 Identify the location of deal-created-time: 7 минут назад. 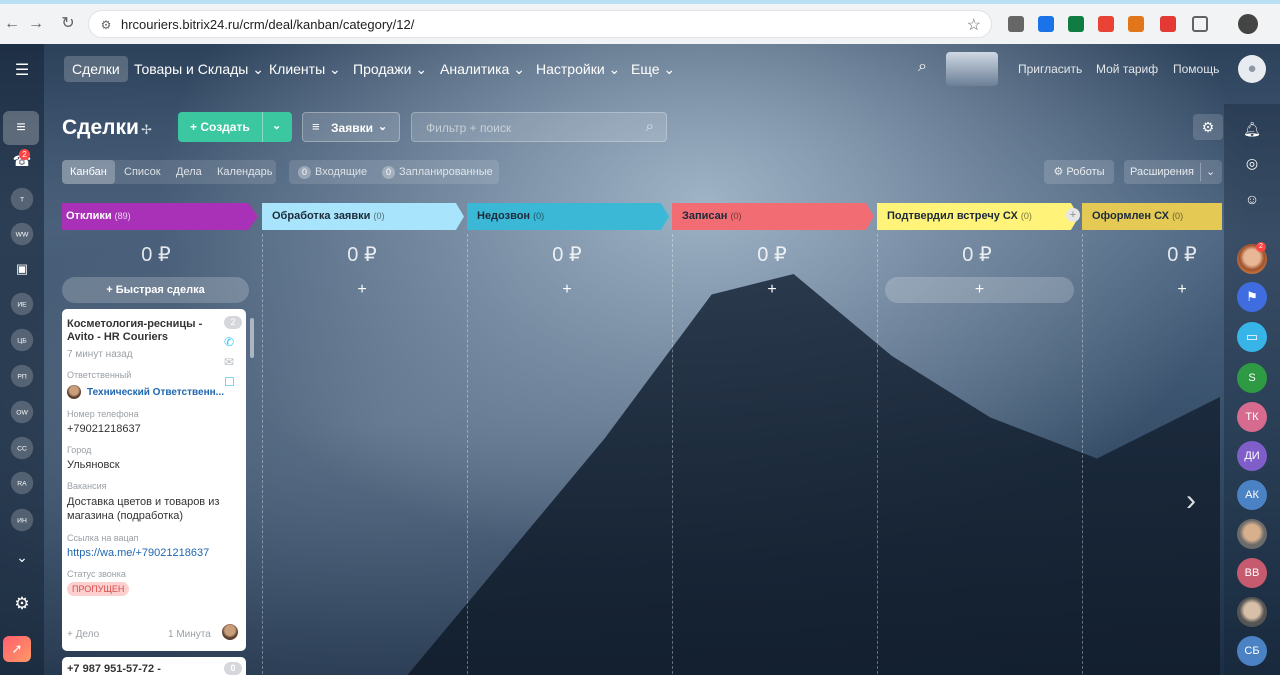
(100, 354).